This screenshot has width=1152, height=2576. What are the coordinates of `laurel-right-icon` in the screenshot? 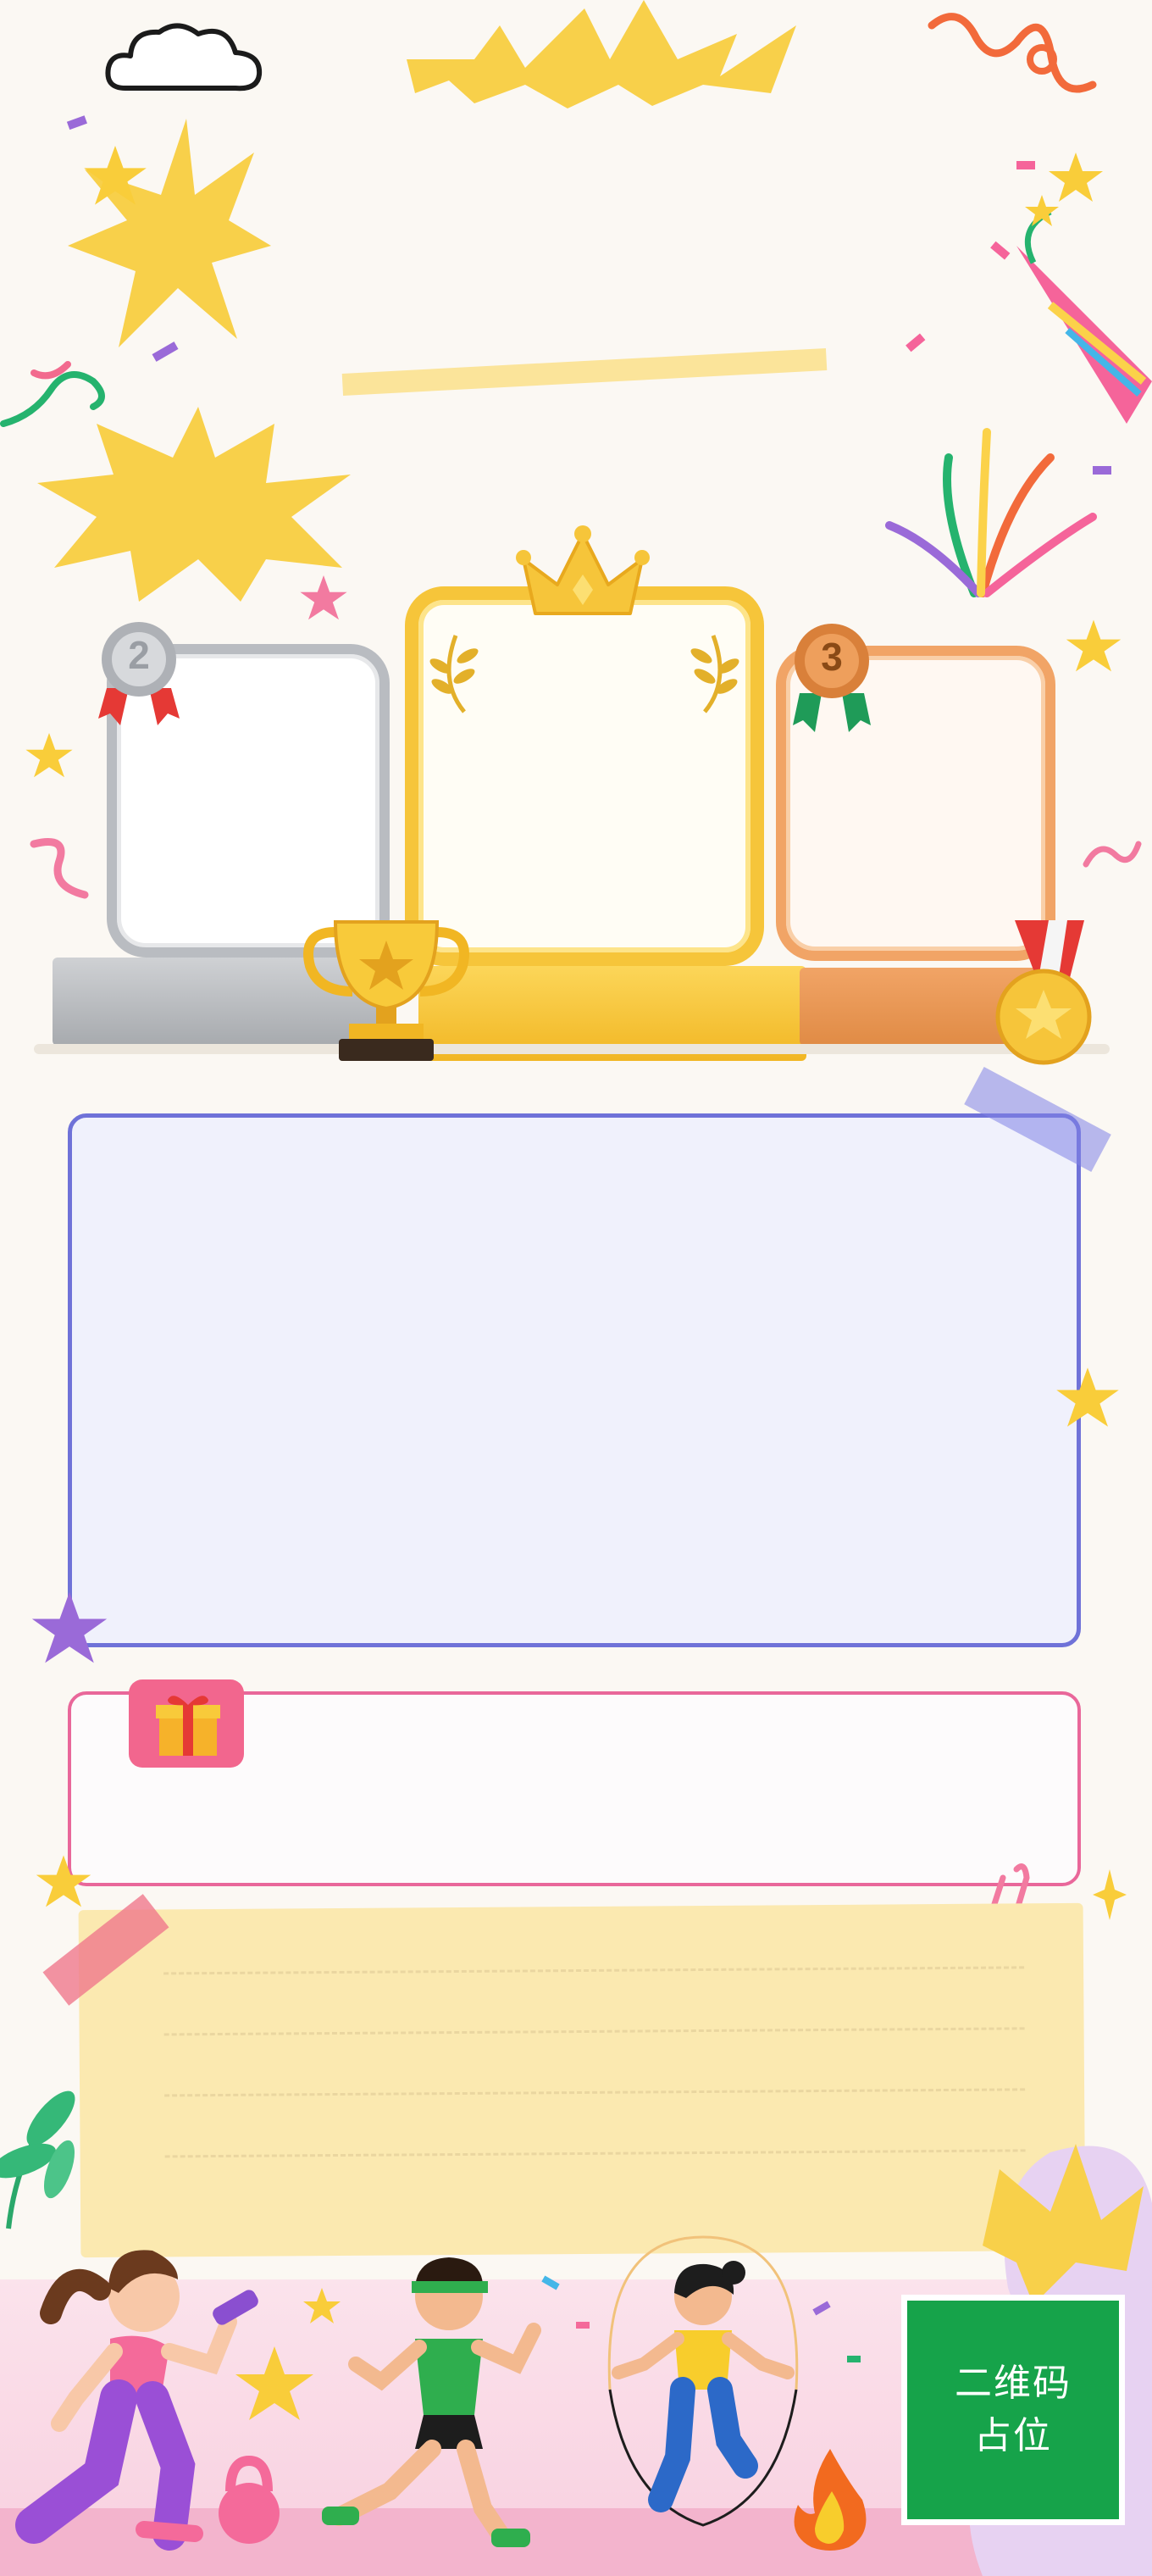 It's located at (714, 674).